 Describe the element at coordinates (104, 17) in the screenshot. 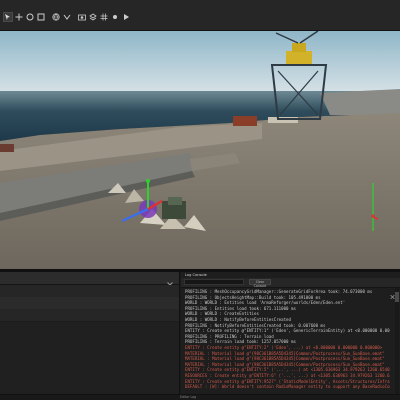

I see `grid-icon` at that location.